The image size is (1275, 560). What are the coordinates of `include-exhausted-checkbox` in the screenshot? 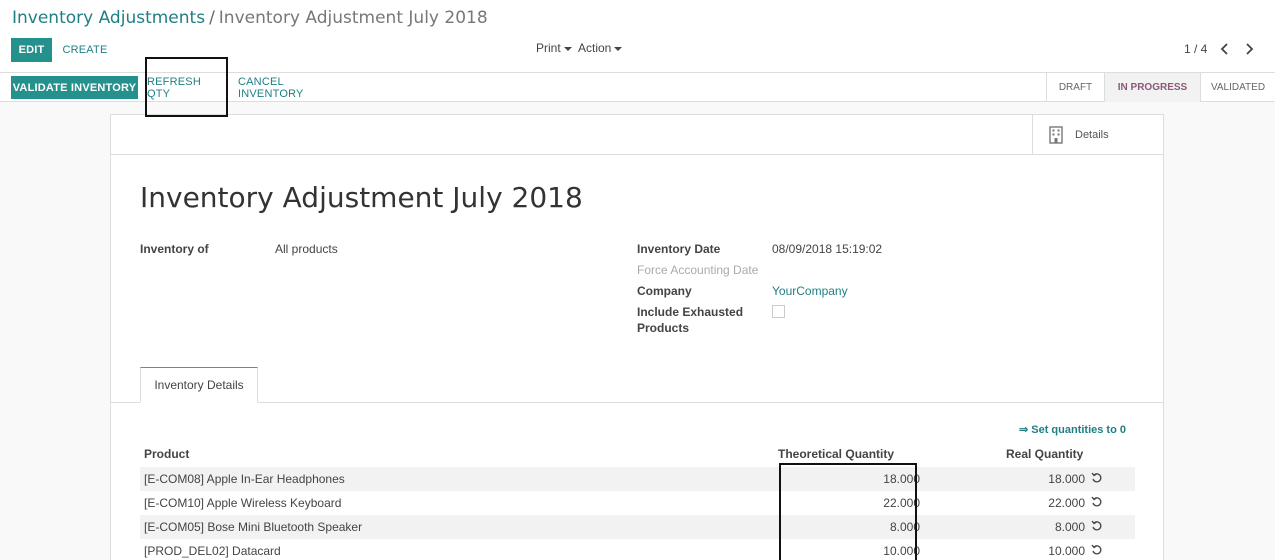 It's located at (778, 311).